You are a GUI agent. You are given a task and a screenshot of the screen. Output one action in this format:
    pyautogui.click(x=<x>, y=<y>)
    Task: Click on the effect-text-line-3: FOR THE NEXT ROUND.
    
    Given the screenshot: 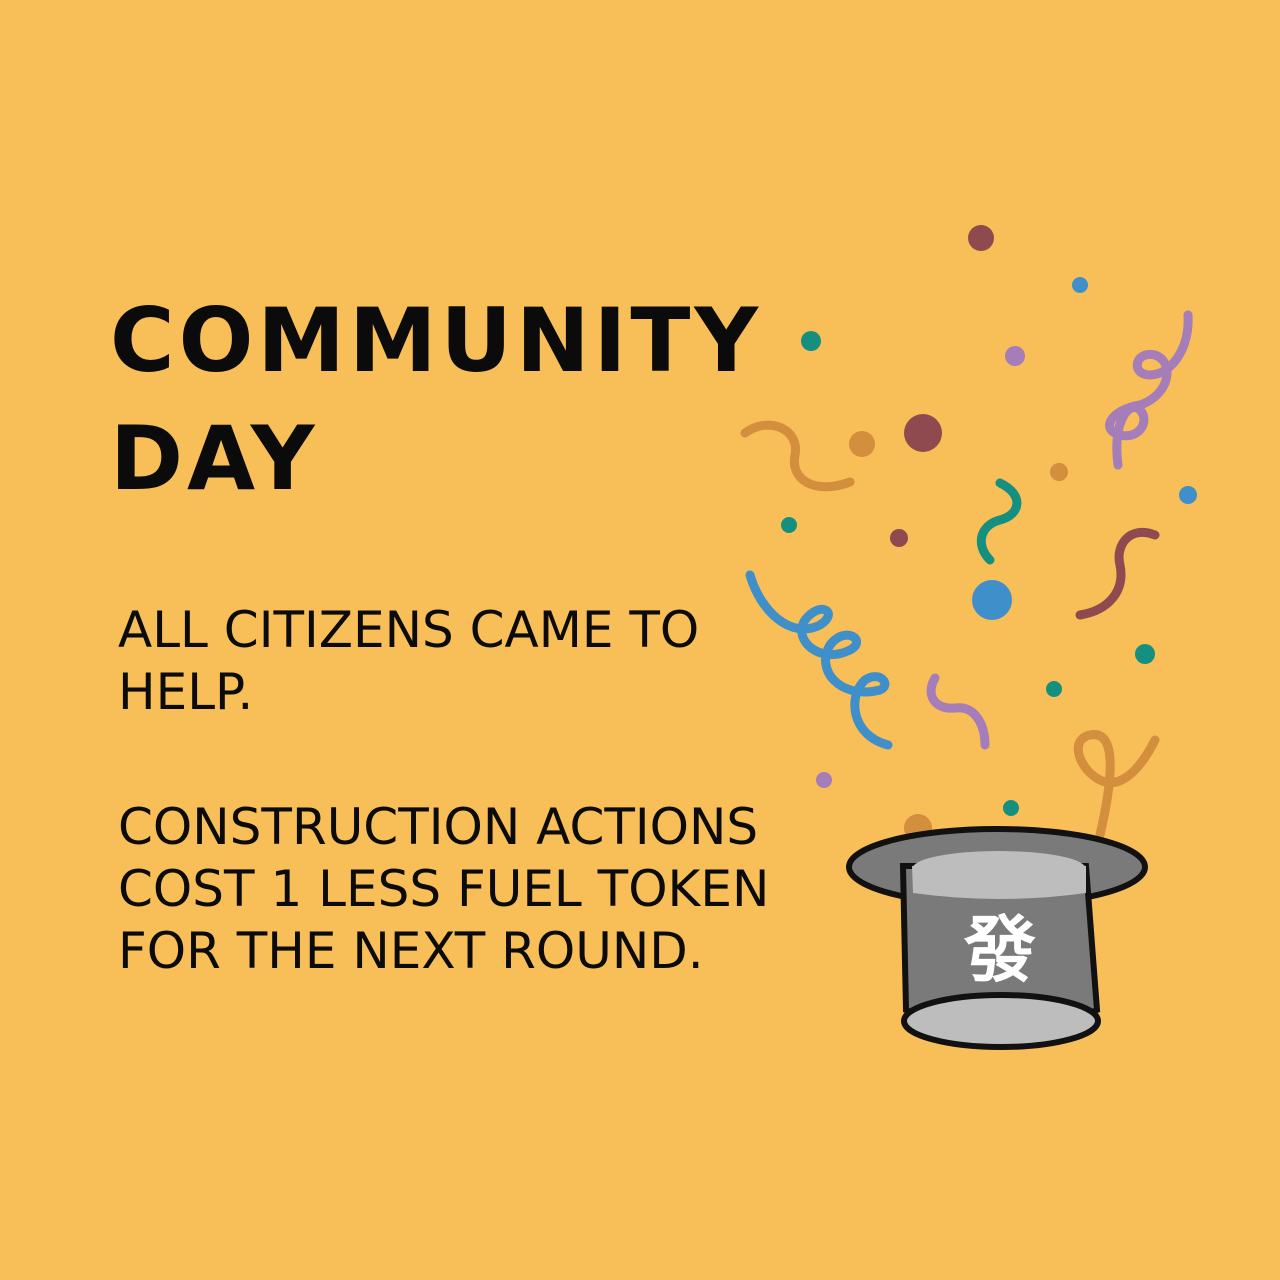 What is the action you would take?
    pyautogui.click(x=411, y=951)
    